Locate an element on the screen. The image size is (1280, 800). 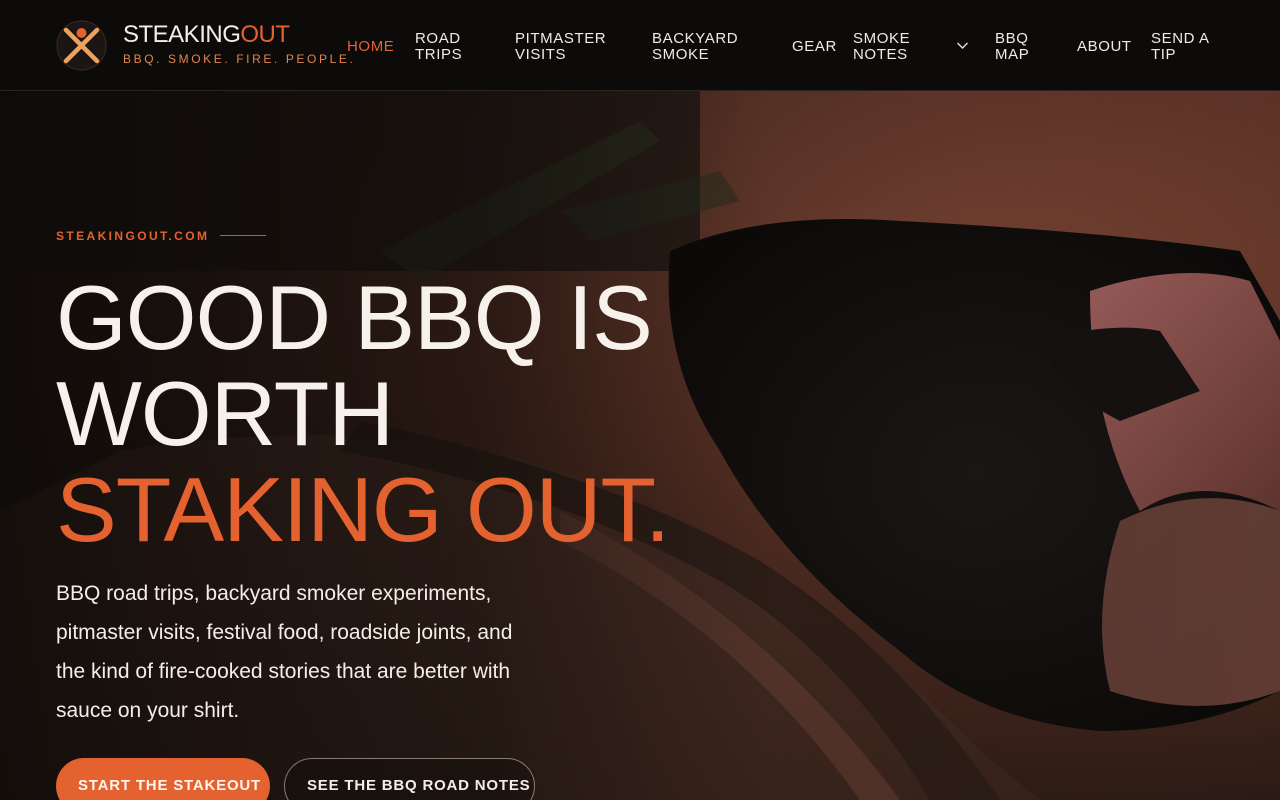
headline-line-1: GOOD BBQ IS is located at coordinates (354, 318).